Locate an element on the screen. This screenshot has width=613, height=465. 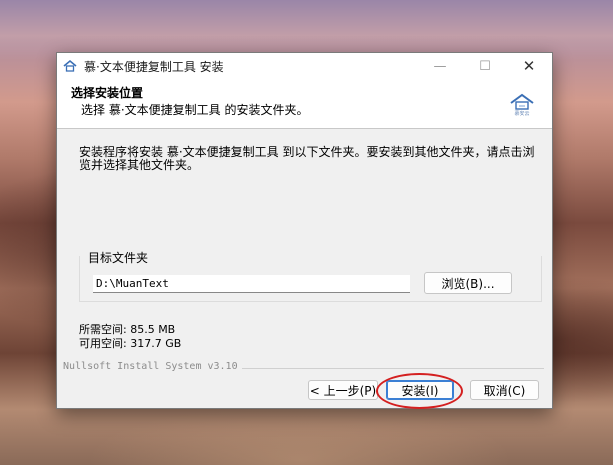
house-logo-icon is located at coordinates (522, 101).